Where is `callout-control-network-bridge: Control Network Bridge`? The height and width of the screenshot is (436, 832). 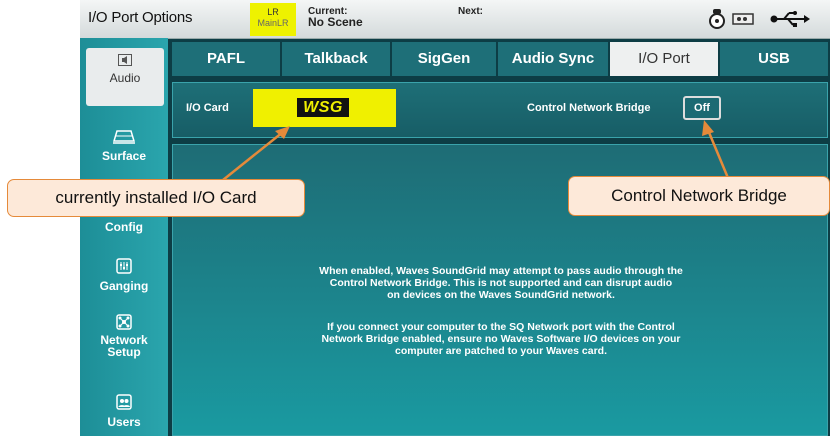 callout-control-network-bridge: Control Network Bridge is located at coordinates (699, 196).